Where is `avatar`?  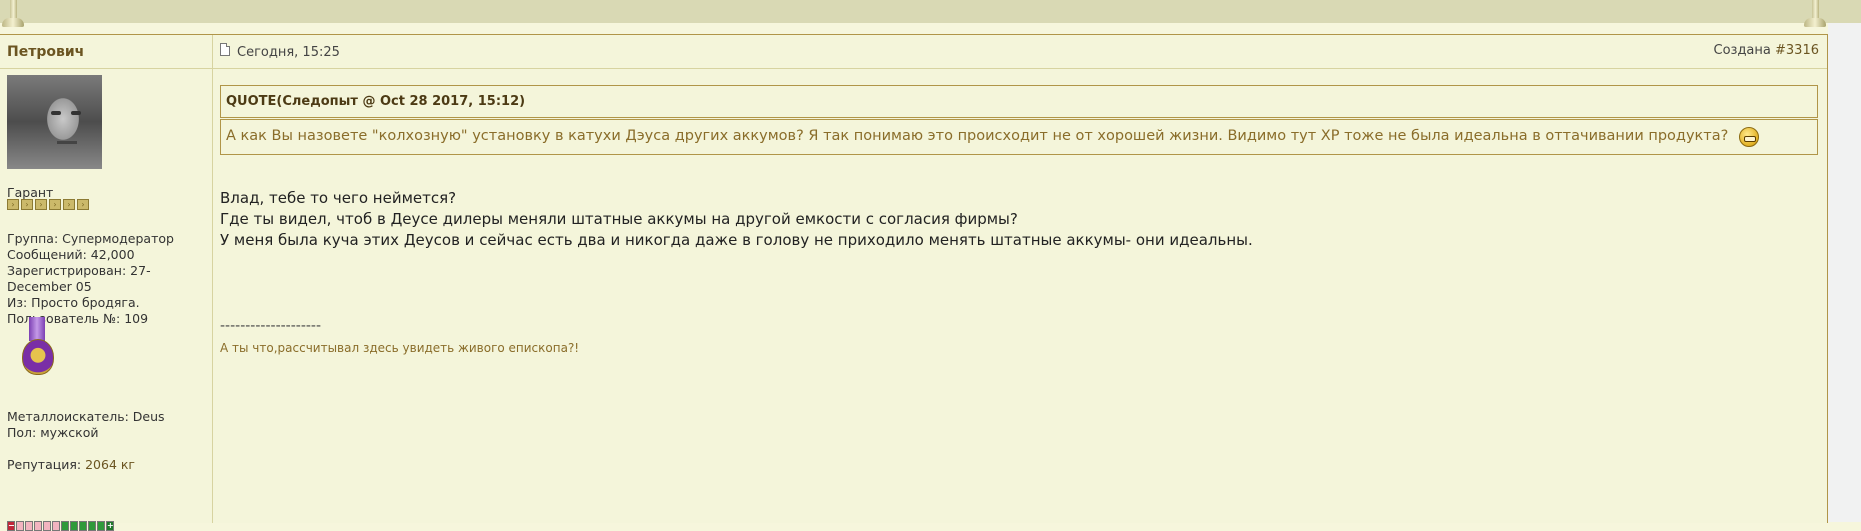 avatar is located at coordinates (54, 122).